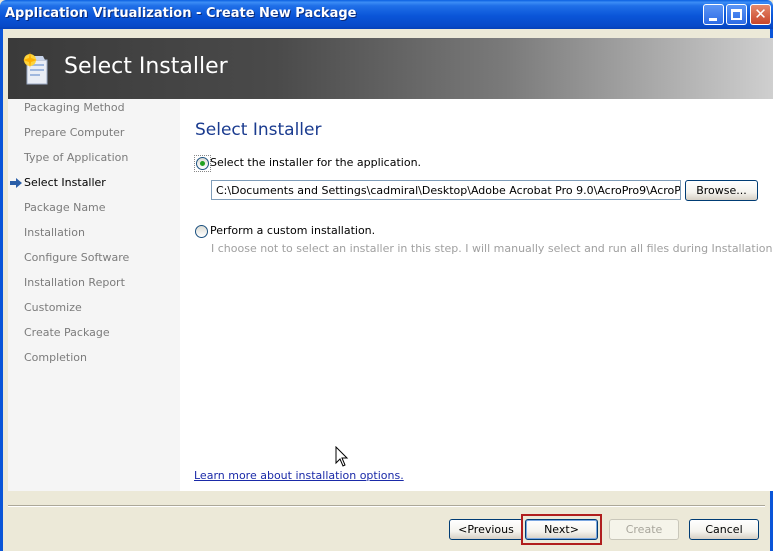 The height and width of the screenshot is (551, 773). Describe the element at coordinates (16, 183) in the screenshot. I see `current-step-arrow-icon` at that location.